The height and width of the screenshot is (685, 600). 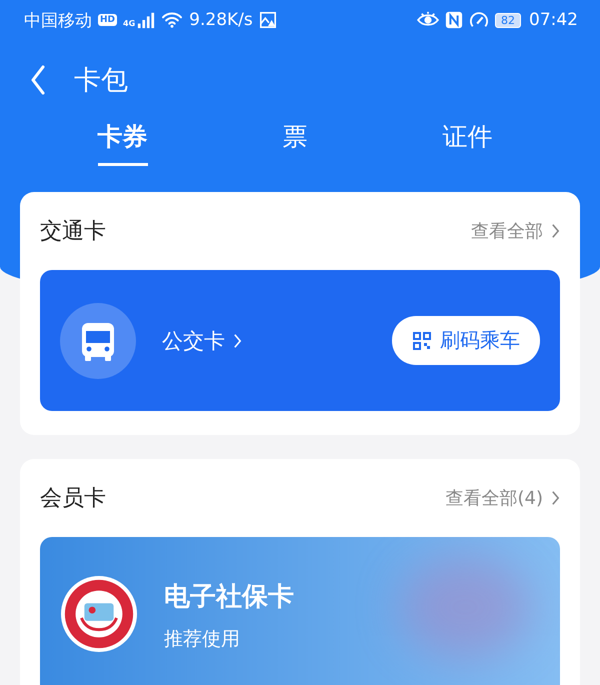 What do you see at coordinates (58, 21) in the screenshot?
I see `carrier-name: 中国移动` at bounding box center [58, 21].